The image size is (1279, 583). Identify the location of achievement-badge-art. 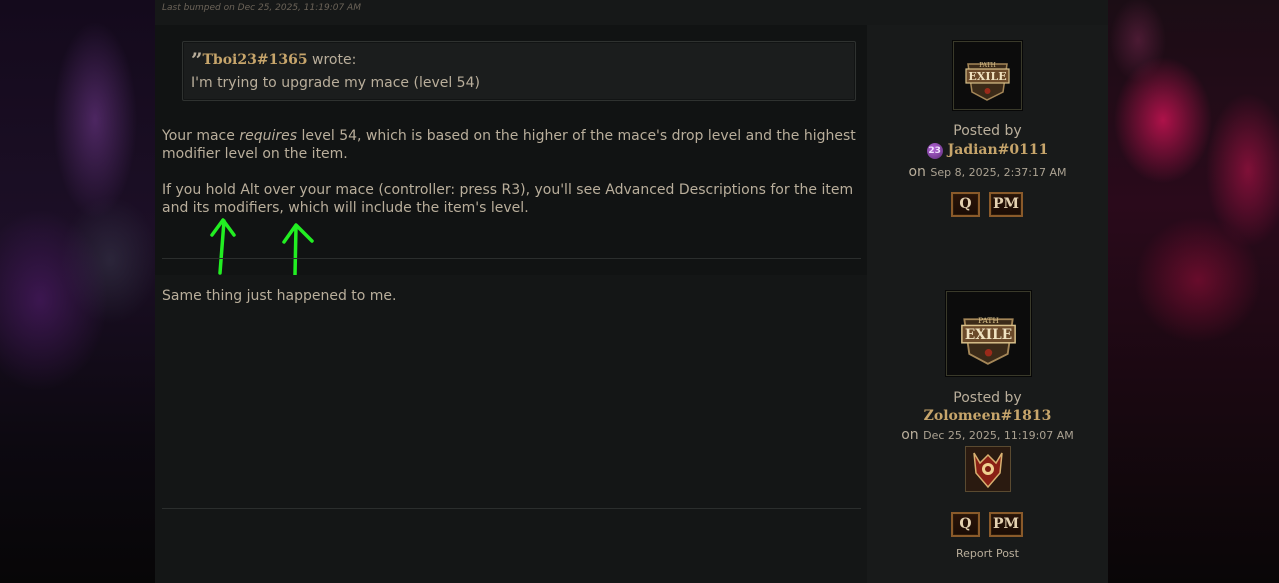
(988, 469).